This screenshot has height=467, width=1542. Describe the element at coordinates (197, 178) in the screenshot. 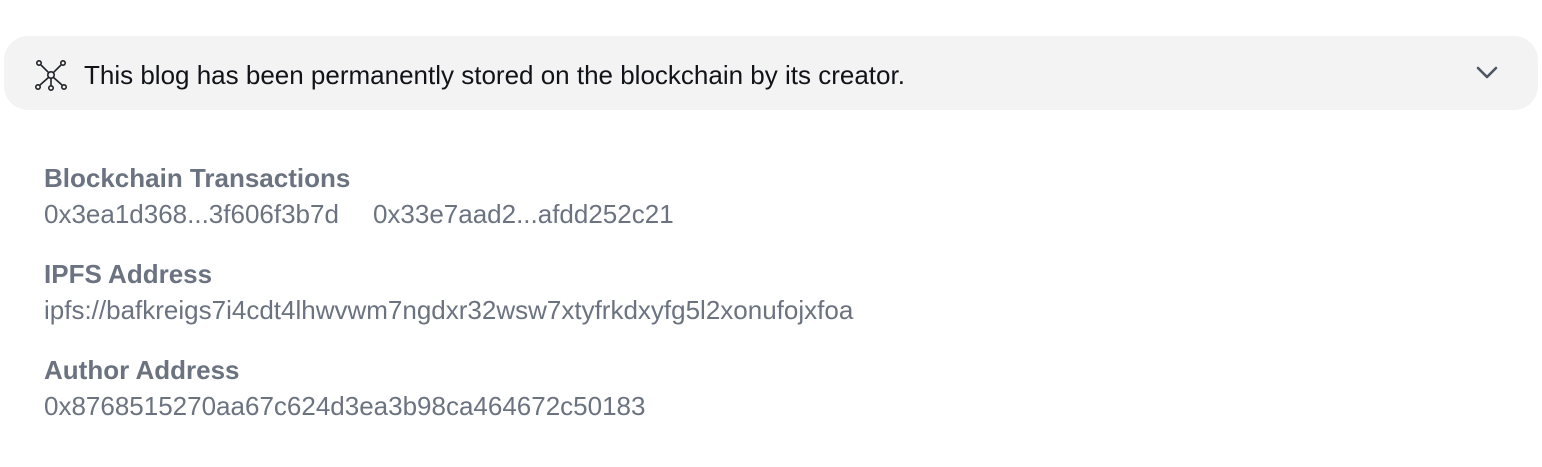

I see `transactions-label: Blockchain Transactions` at that location.